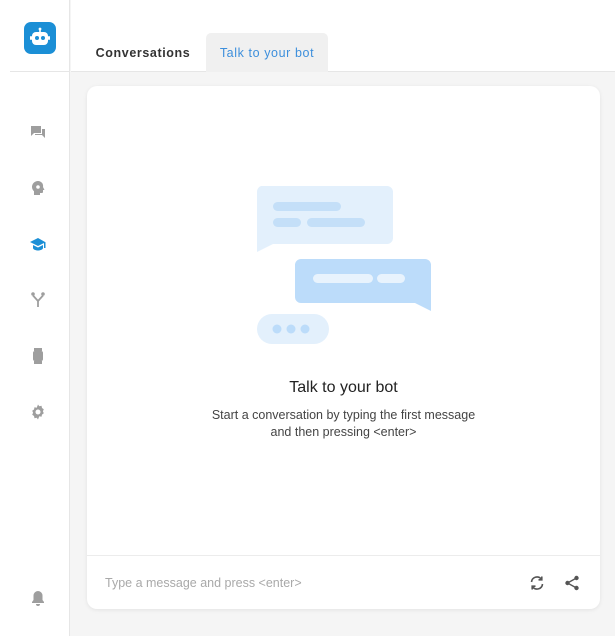 The image size is (615, 636). What do you see at coordinates (38, 132) in the screenshot?
I see `nav-conversations-icon` at bounding box center [38, 132].